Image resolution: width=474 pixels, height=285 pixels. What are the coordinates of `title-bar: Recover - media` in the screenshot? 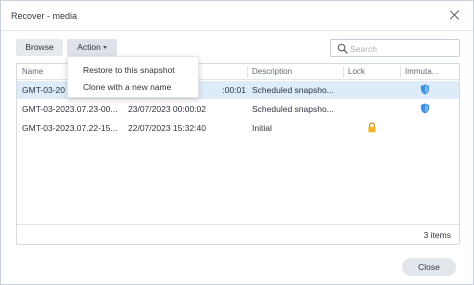 It's located at (237, 16).